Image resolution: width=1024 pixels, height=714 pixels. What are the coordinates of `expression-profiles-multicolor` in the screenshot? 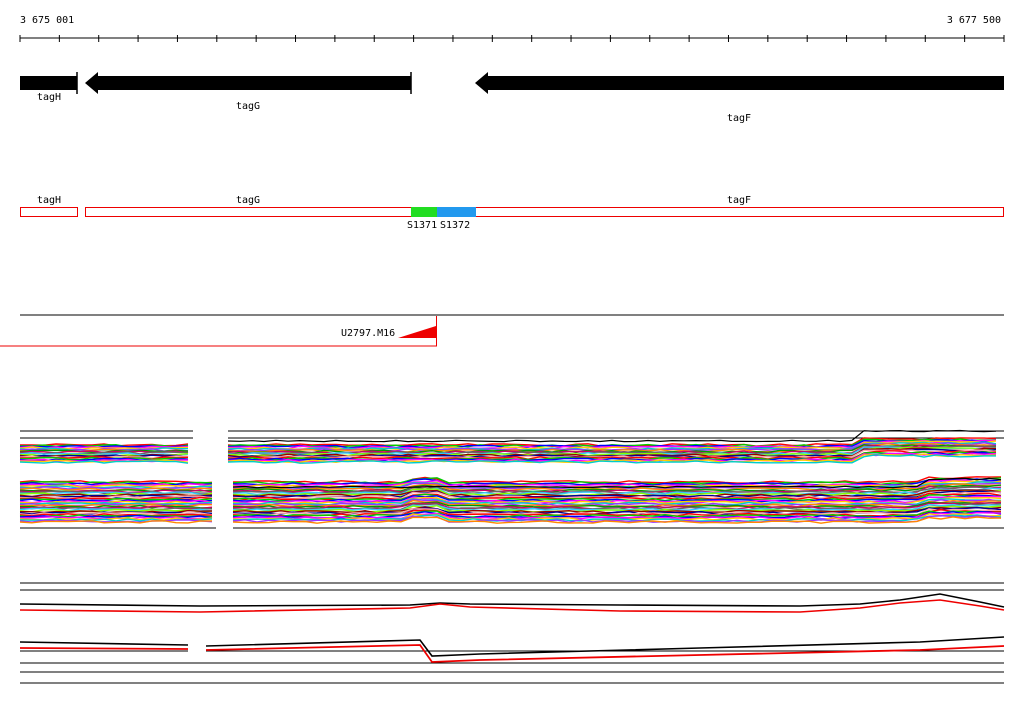 It's located at (511, 479).